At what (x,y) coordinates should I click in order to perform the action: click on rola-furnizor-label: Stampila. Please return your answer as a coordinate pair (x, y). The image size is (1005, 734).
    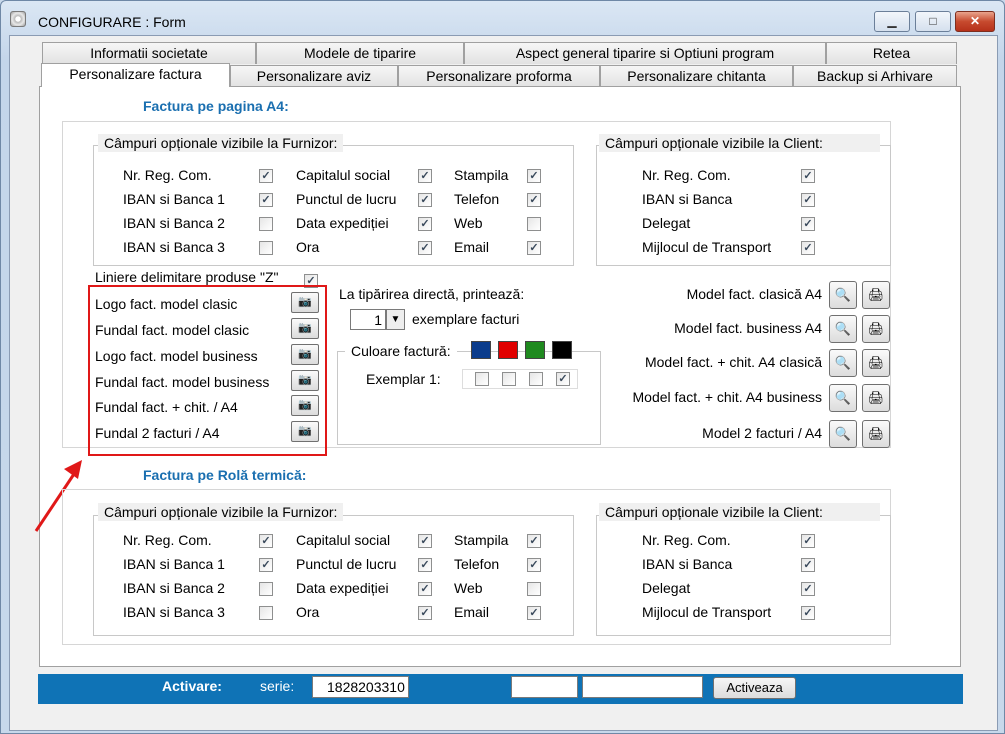
    Looking at the image, I should click on (481, 540).